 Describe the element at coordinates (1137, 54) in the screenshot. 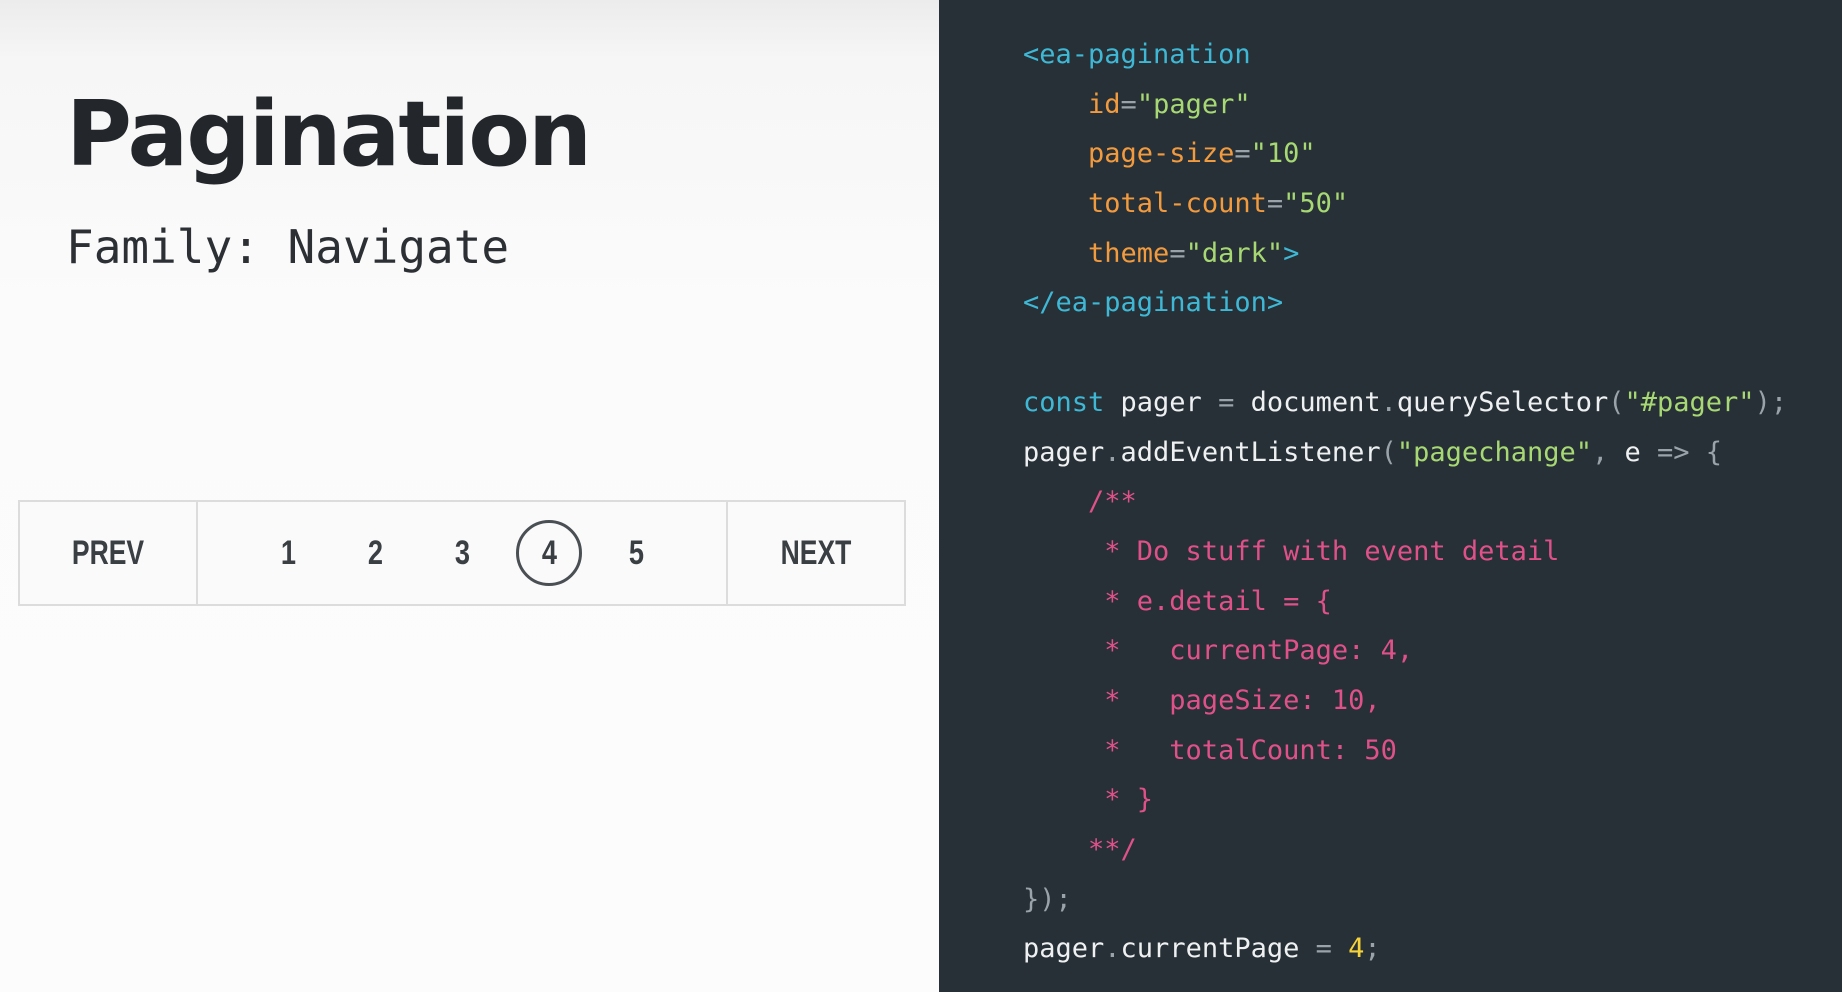

I see `code-token: <ea-pagination` at that location.